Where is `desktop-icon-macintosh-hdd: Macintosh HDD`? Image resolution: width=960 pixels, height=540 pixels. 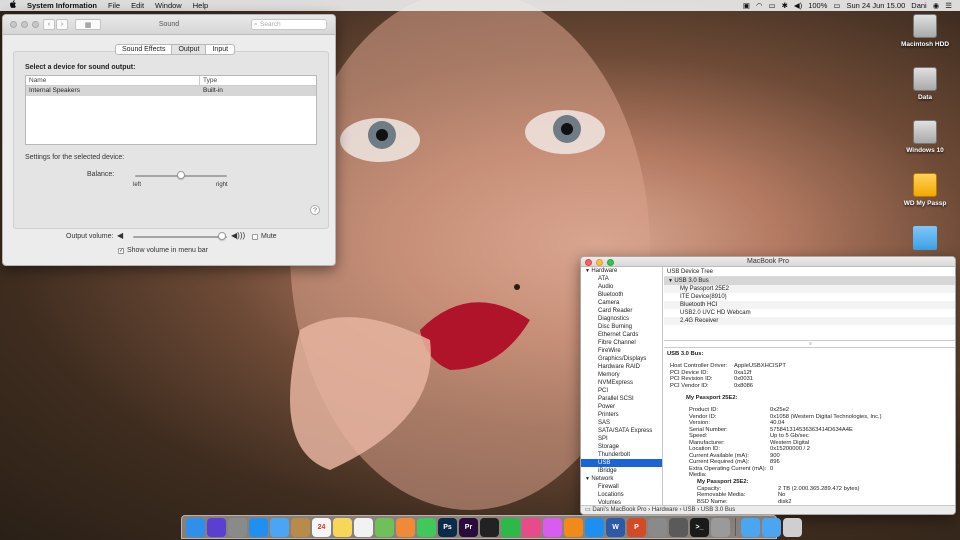 desktop-icon-macintosh-hdd: Macintosh HDD is located at coordinates (925, 40).